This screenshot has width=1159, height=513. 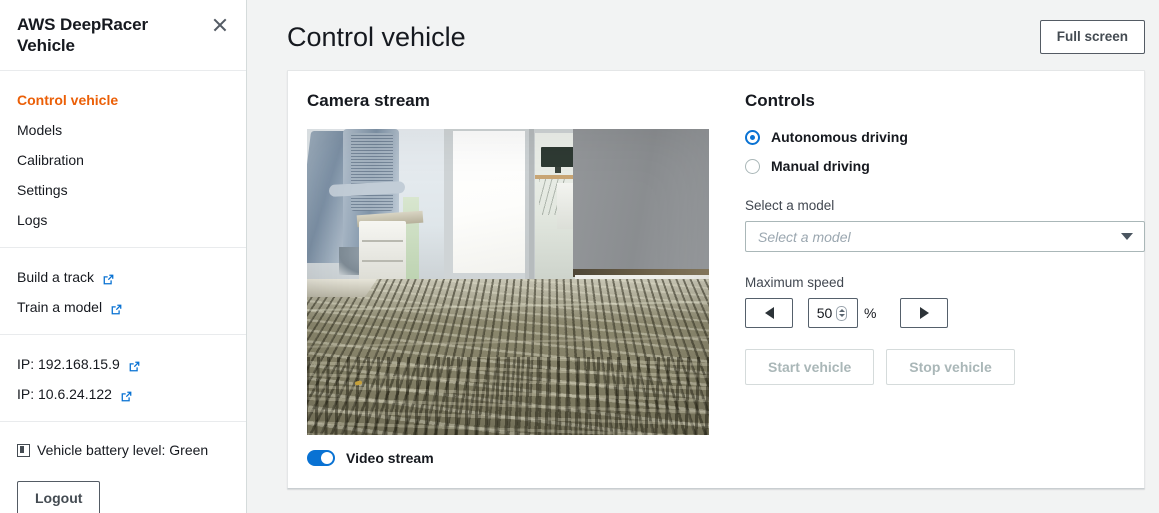 What do you see at coordinates (780, 100) in the screenshot?
I see `controls-title: Controls` at bounding box center [780, 100].